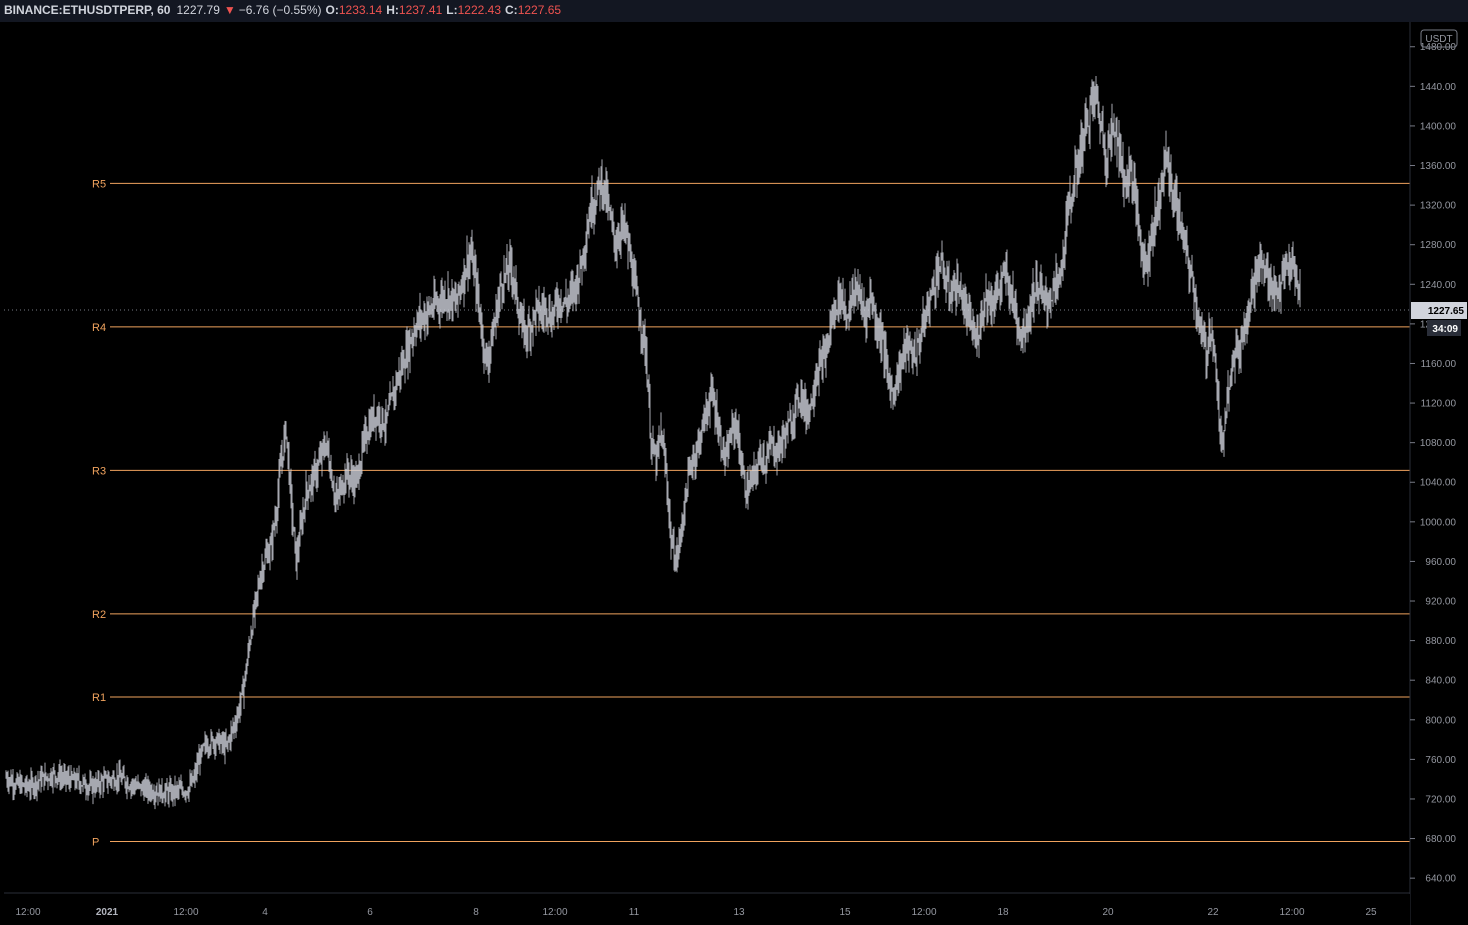 This screenshot has width=1468, height=925. I want to click on price-tick-label: 920.00, so click(1440, 602).